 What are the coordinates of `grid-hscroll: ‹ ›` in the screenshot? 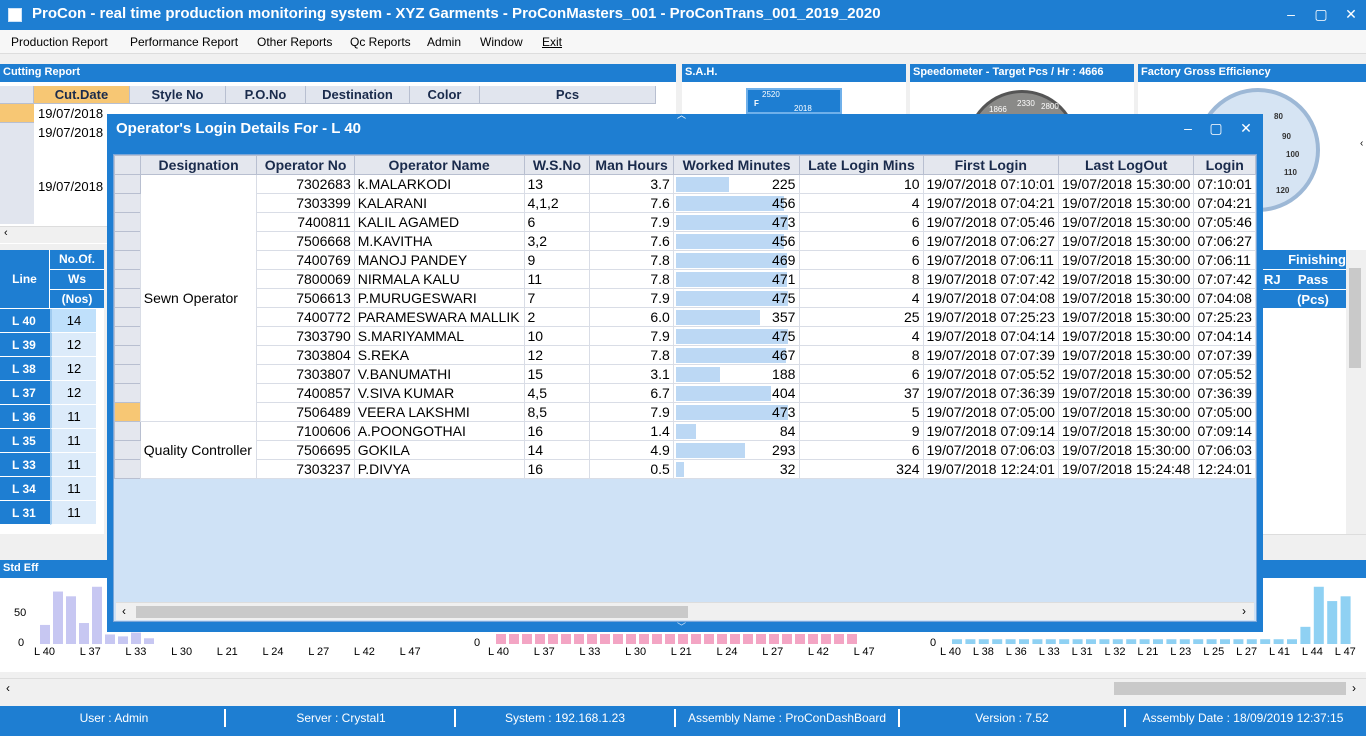 It's located at (685, 611).